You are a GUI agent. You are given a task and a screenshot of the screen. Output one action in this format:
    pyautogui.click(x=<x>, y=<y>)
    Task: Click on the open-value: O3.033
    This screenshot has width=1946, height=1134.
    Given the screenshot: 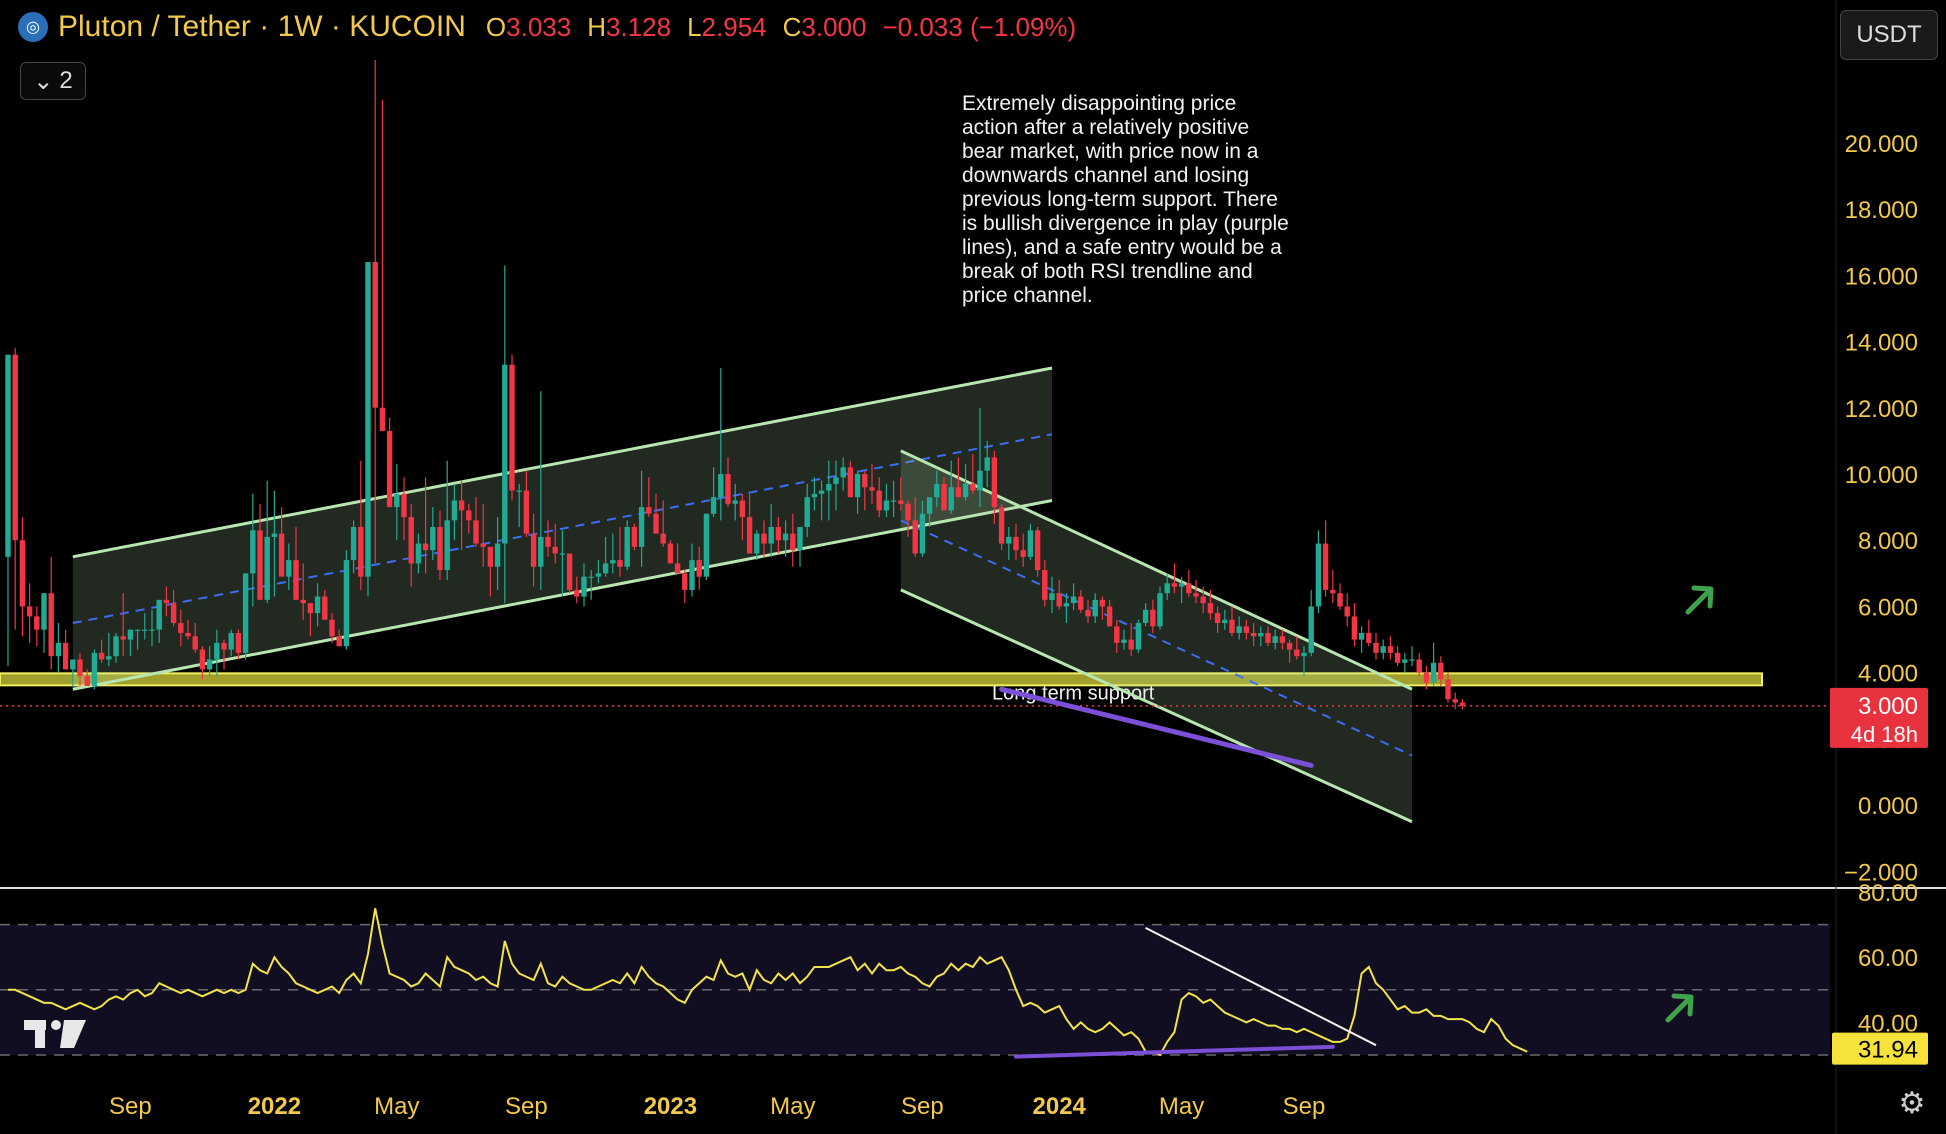 What is the action you would take?
    pyautogui.click(x=528, y=26)
    